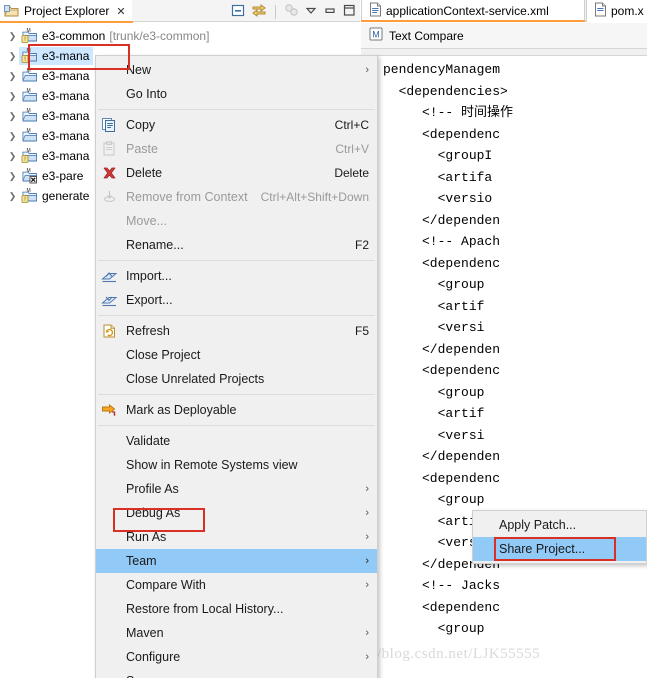 The width and height of the screenshot is (647, 678). I want to click on menu-item-team: Team ›, so click(236, 561).